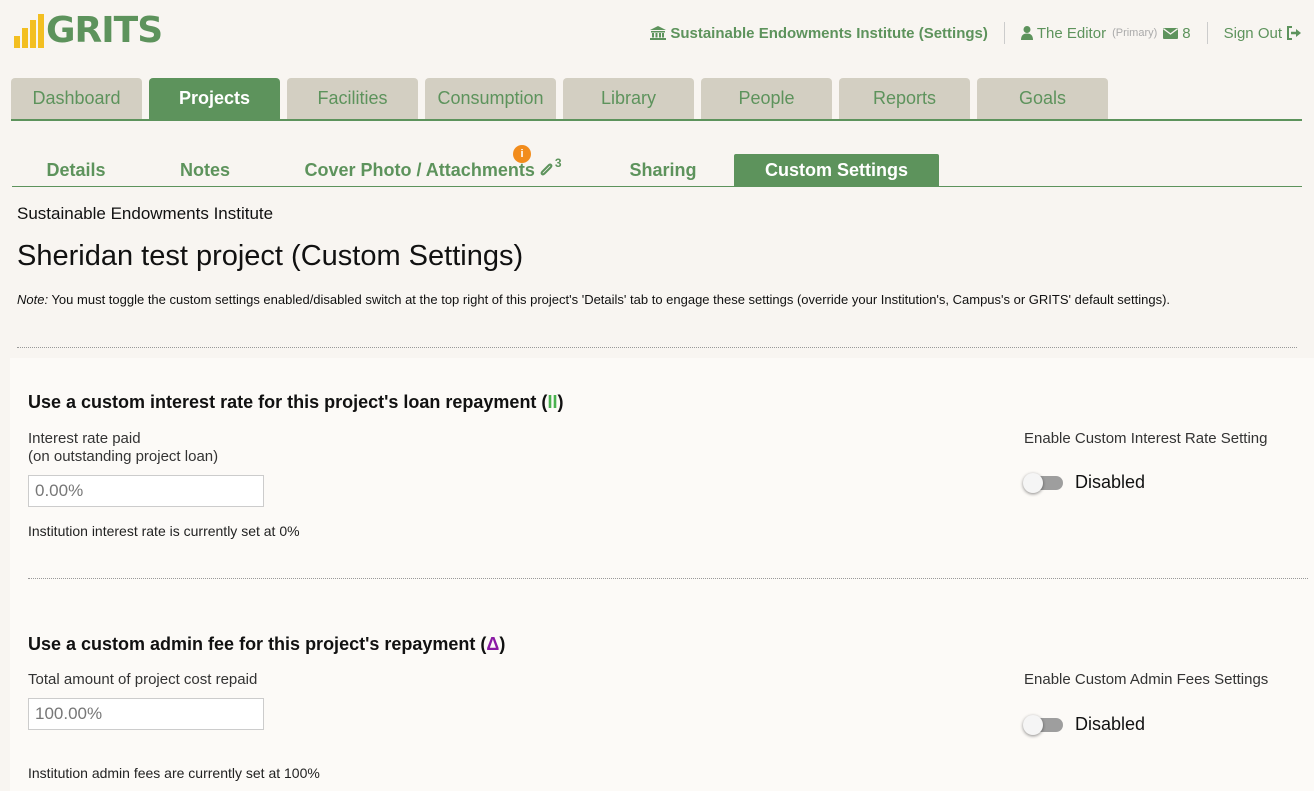 This screenshot has width=1314, height=791. I want to click on interest-rate-input, so click(146, 491).